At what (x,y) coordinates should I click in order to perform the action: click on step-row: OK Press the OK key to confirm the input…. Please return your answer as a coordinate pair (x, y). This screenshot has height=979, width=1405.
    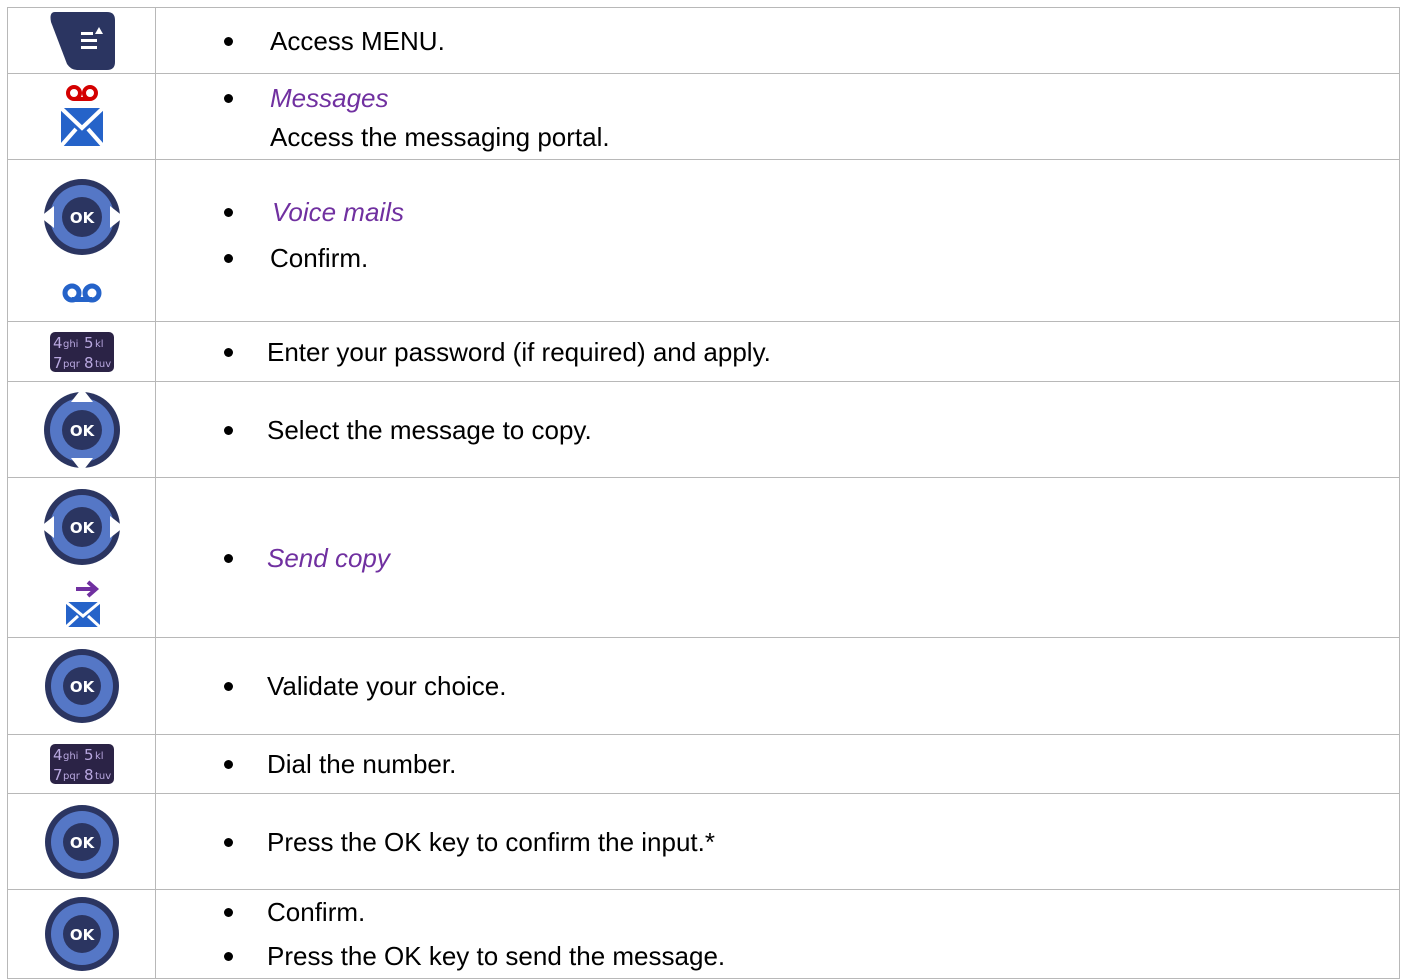
    Looking at the image, I should click on (703, 841).